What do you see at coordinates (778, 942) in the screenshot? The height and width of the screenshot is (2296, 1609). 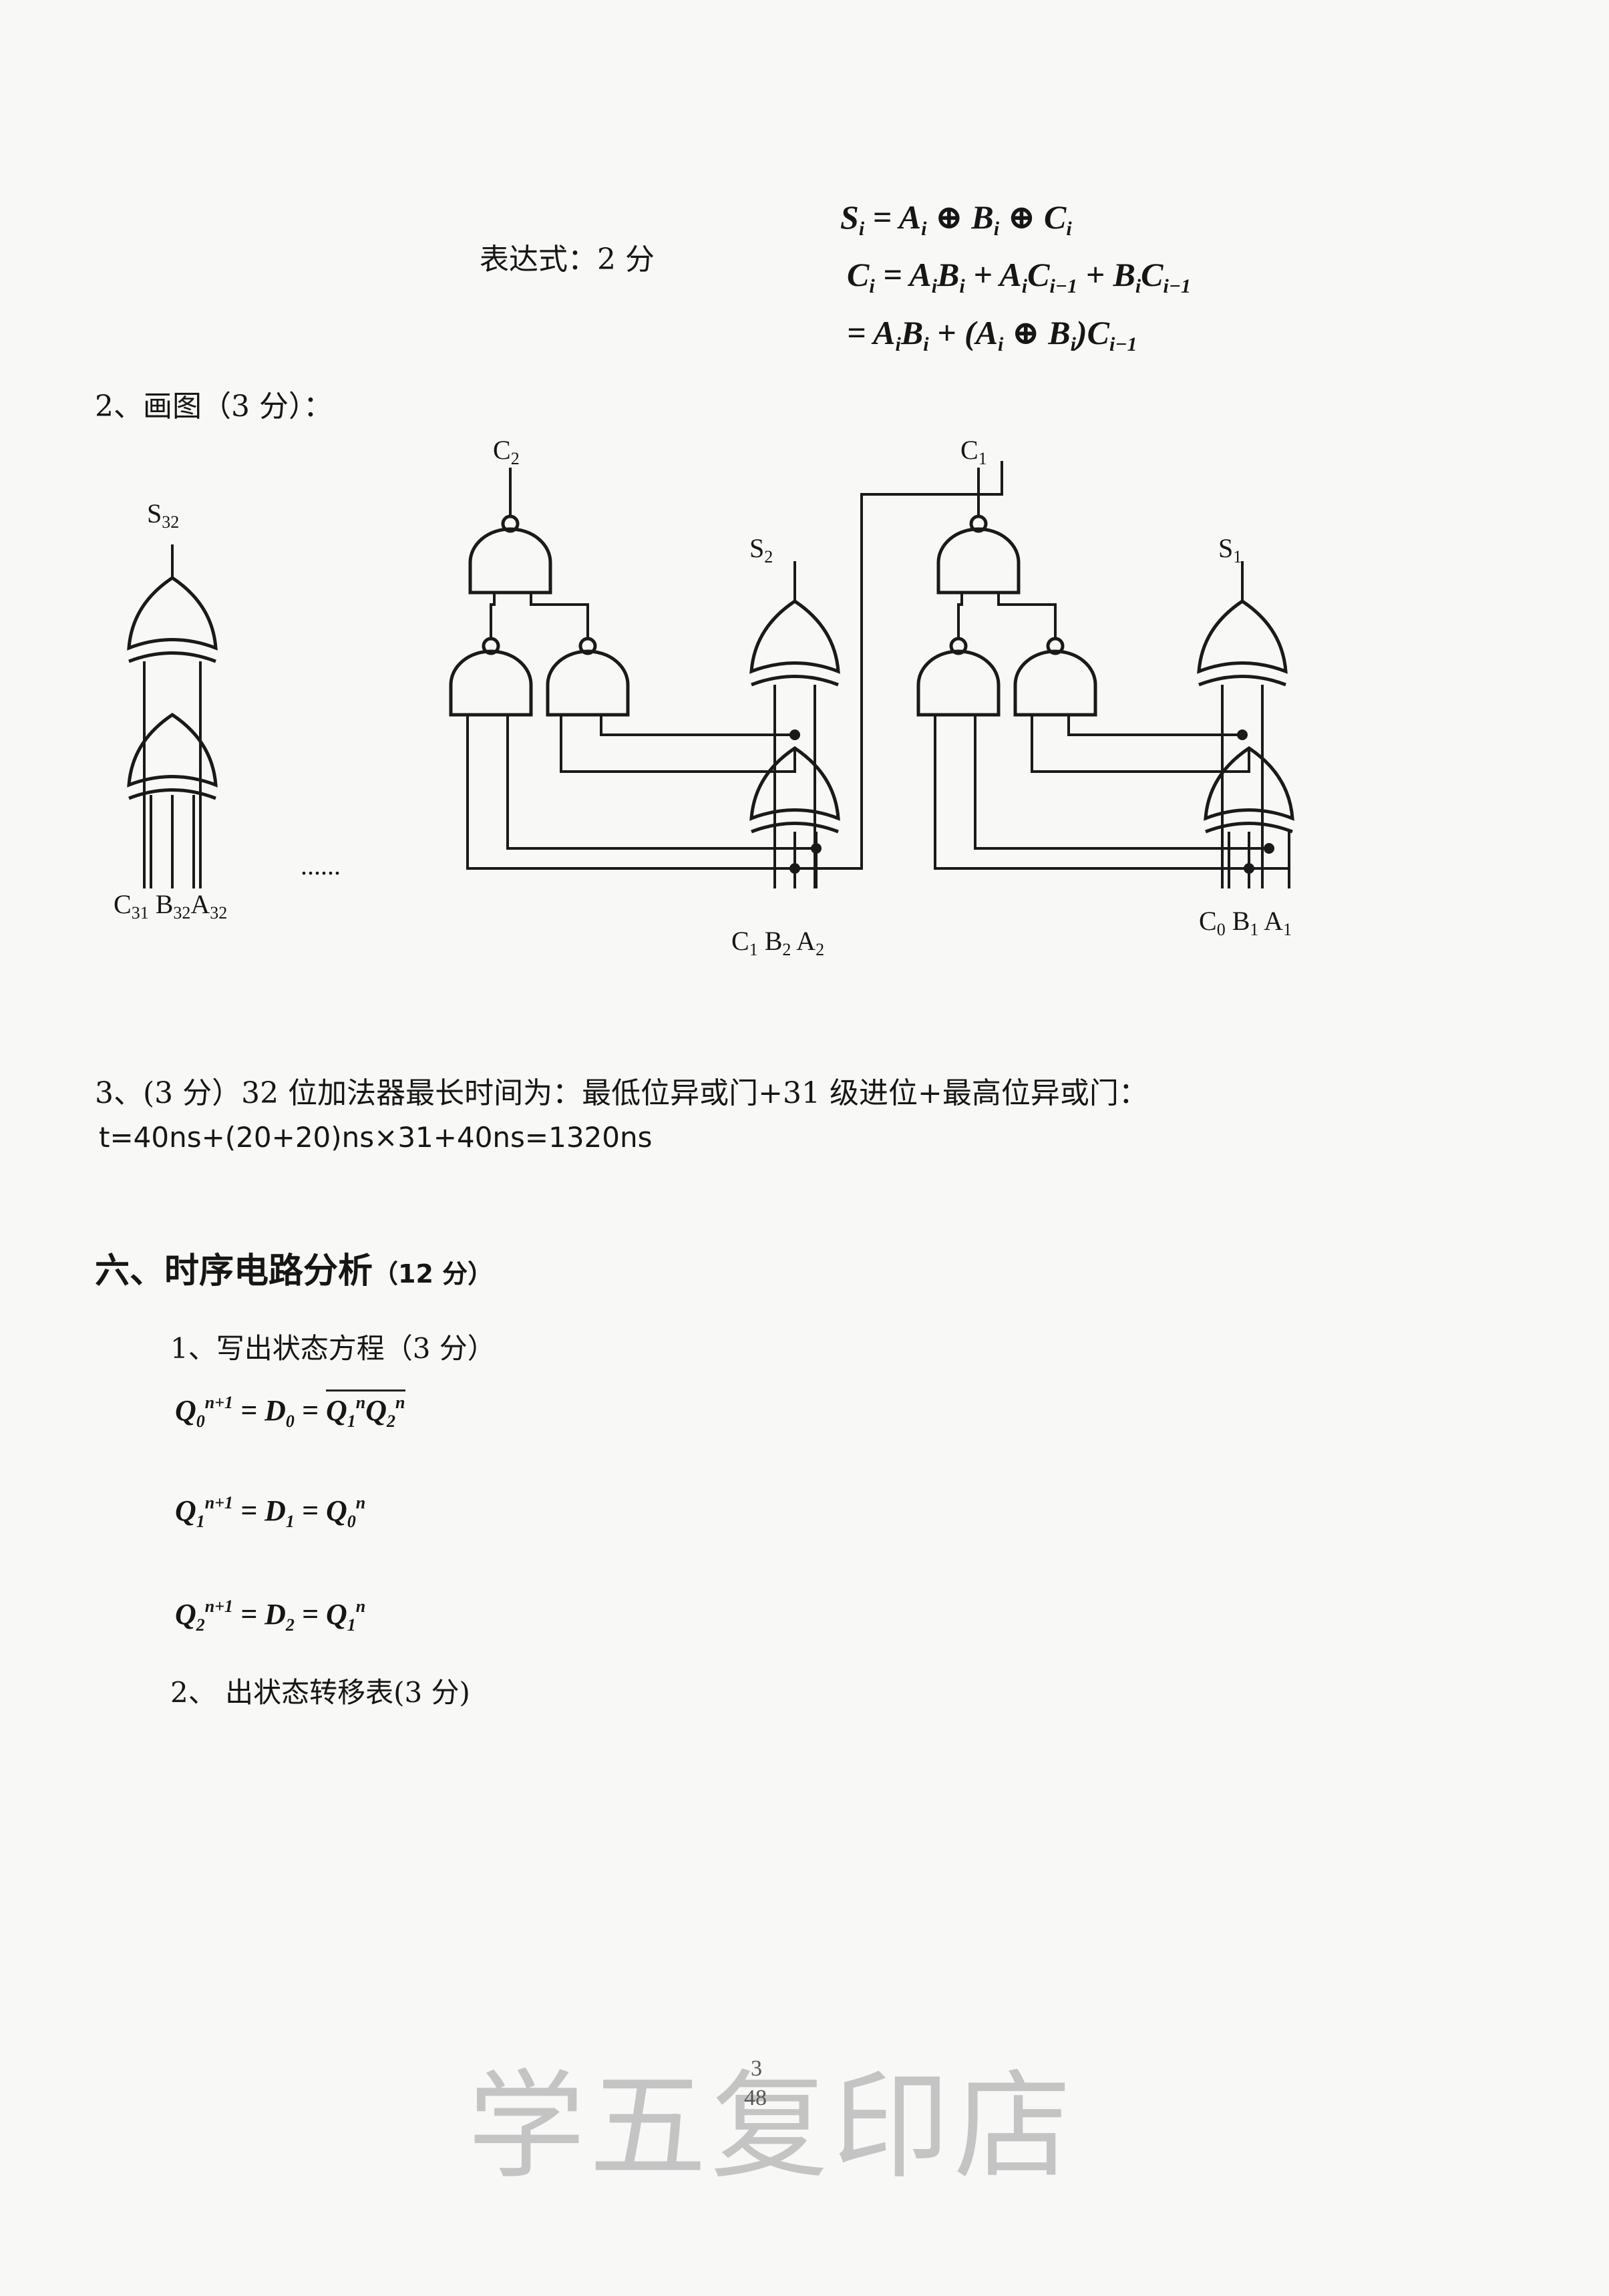 I see `label-bottom-mid: C1 B2 A2` at bounding box center [778, 942].